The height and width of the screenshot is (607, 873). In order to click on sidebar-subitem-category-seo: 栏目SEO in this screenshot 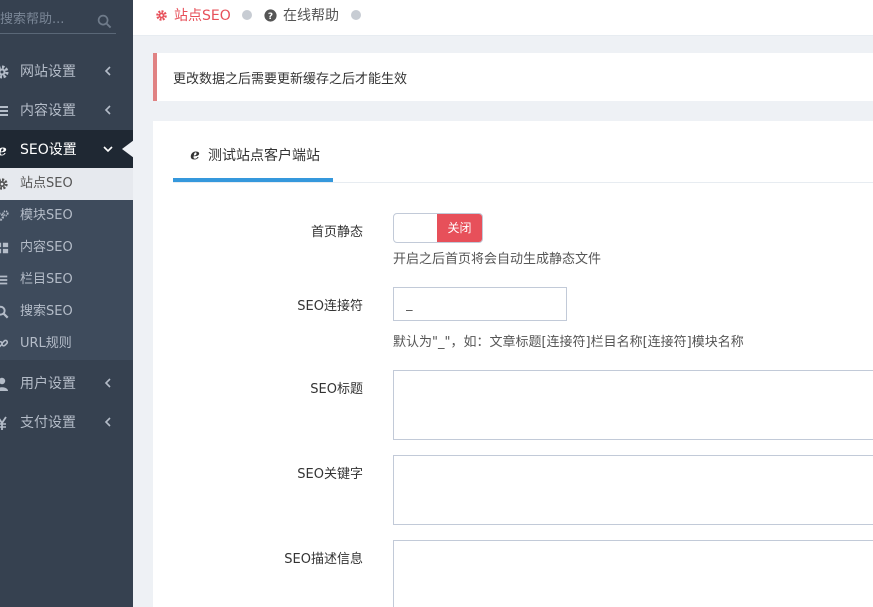, I will do `click(66, 280)`.